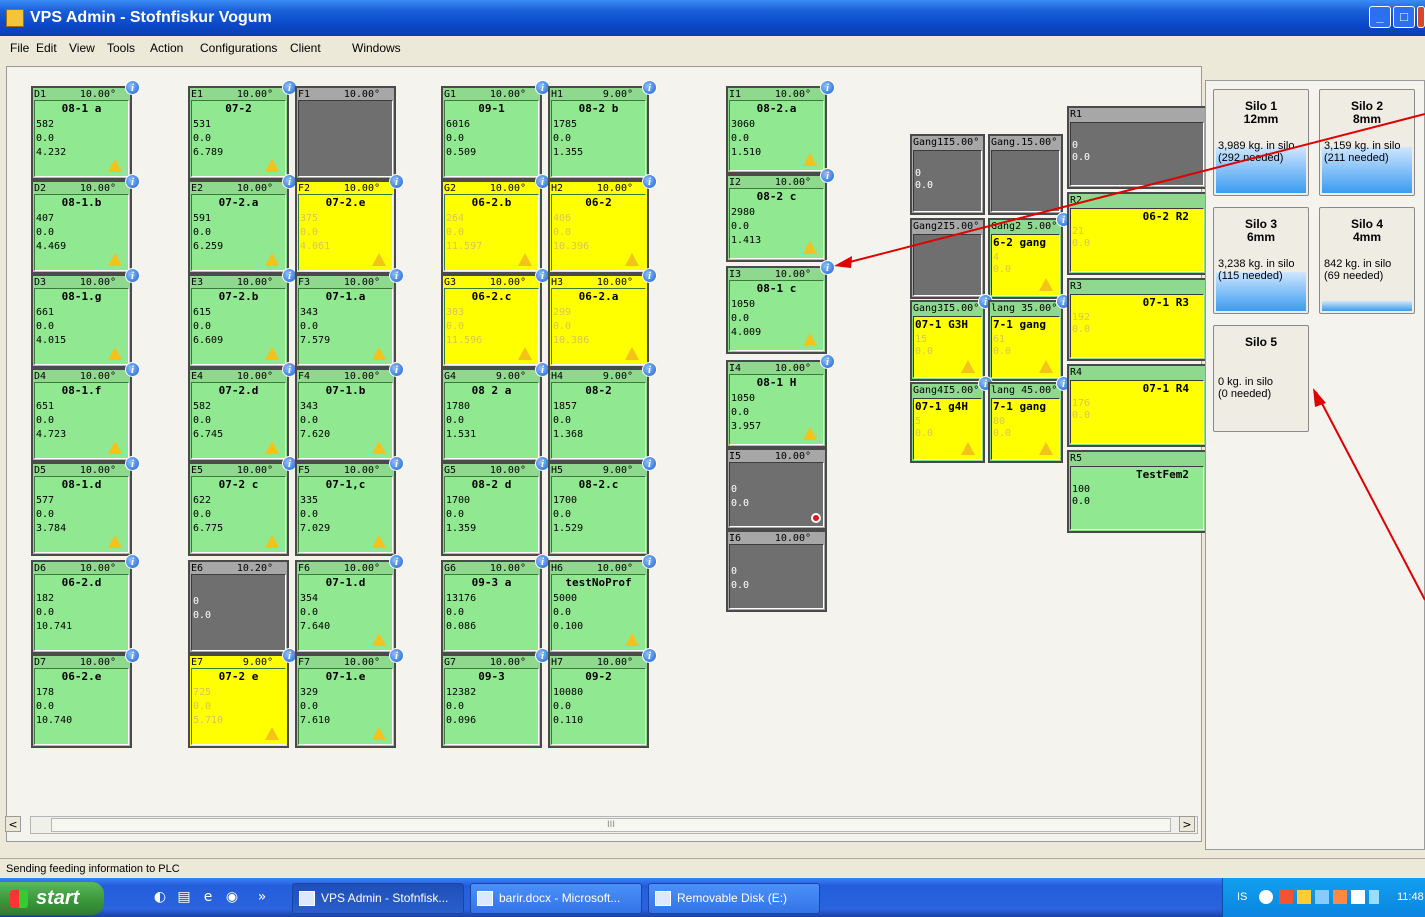  What do you see at coordinates (1261, 378) in the screenshot?
I see `silo-5: Silo 5 0 kg. in silo (0 needed)` at bounding box center [1261, 378].